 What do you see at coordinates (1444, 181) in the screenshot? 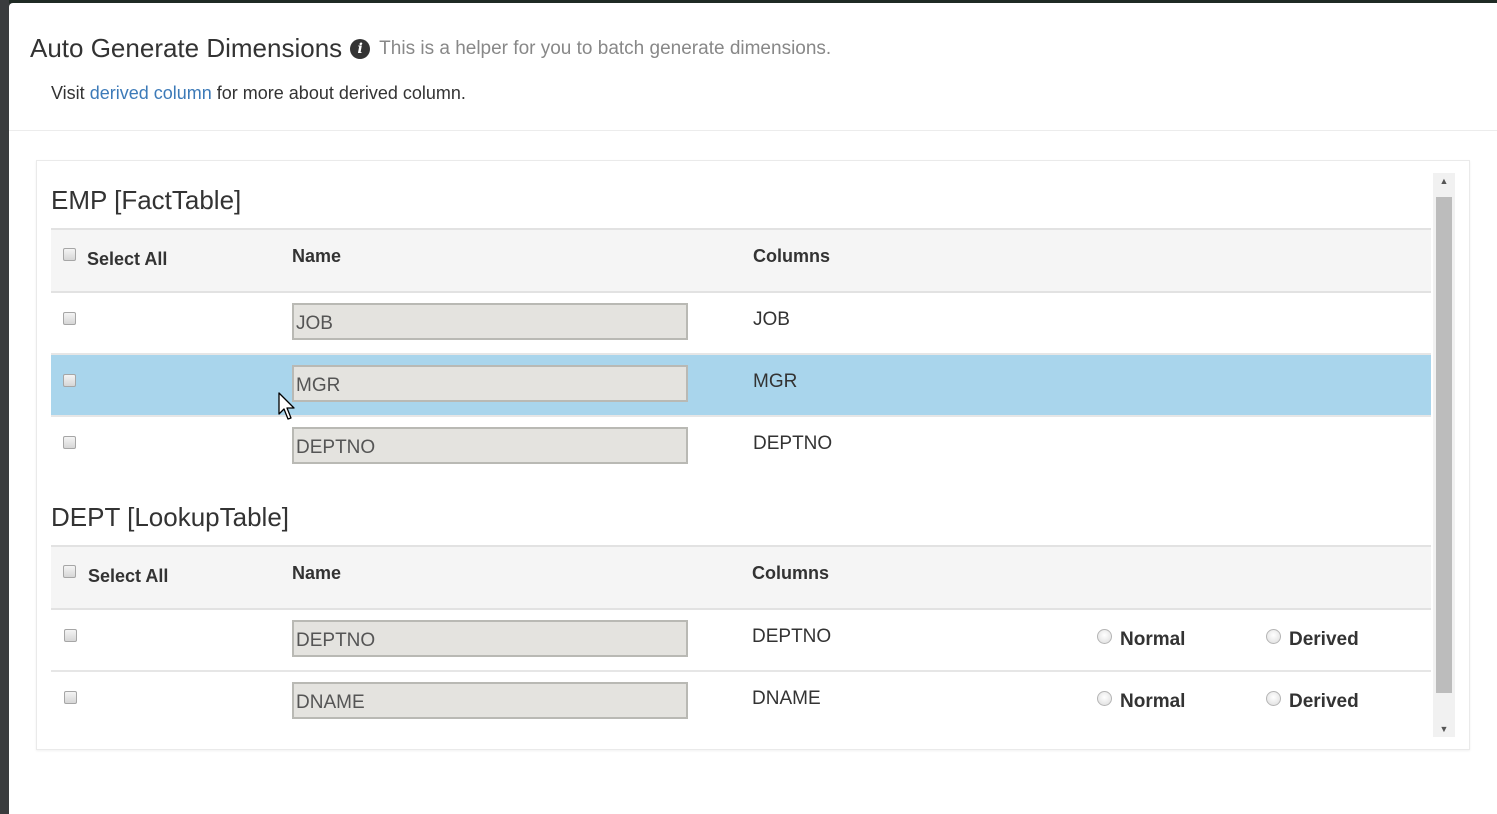
I see `scroll-up-arrow-icon: ▲` at bounding box center [1444, 181].